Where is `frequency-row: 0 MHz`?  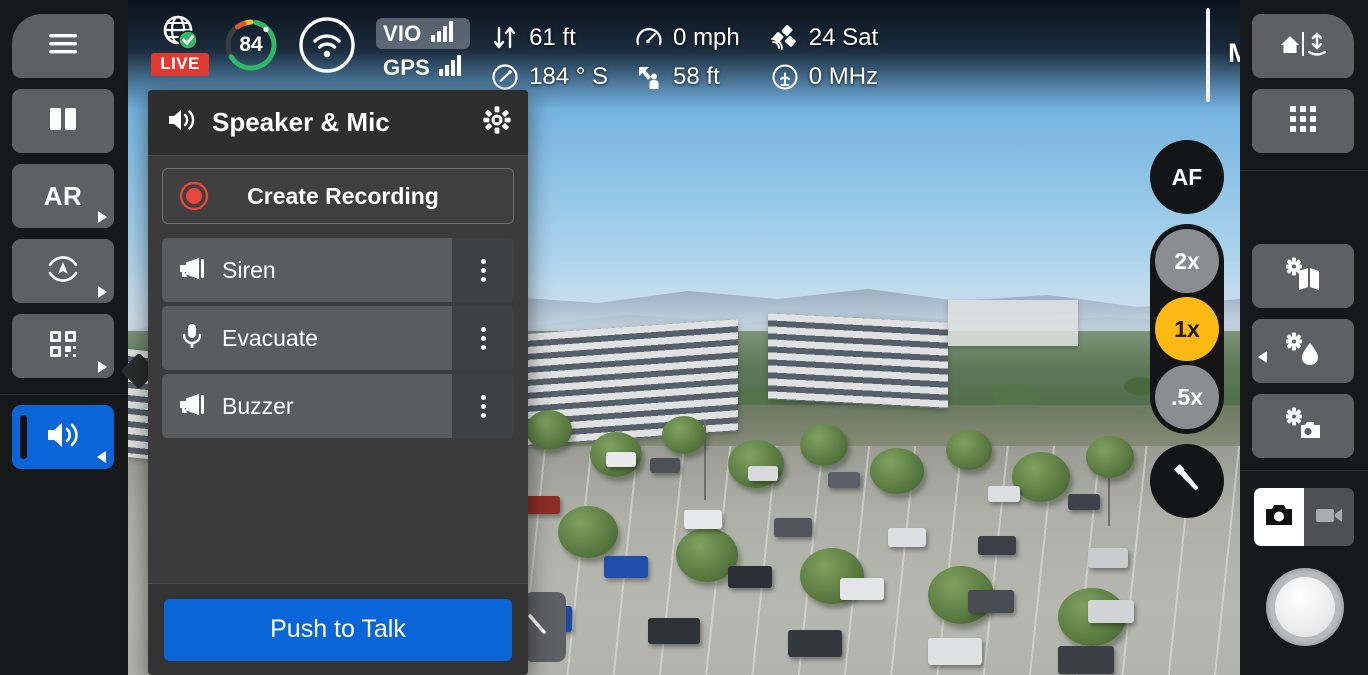 frequency-row: 0 MHz is located at coordinates (824, 76).